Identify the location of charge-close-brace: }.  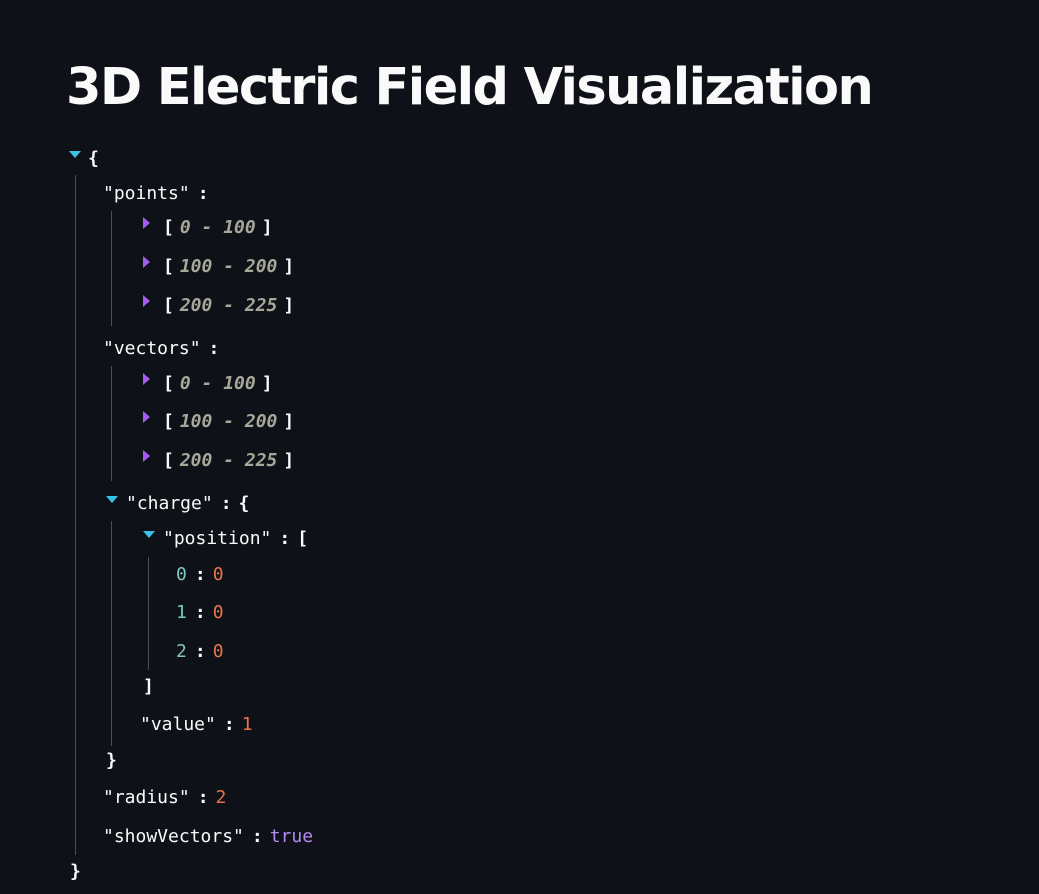
(111, 760).